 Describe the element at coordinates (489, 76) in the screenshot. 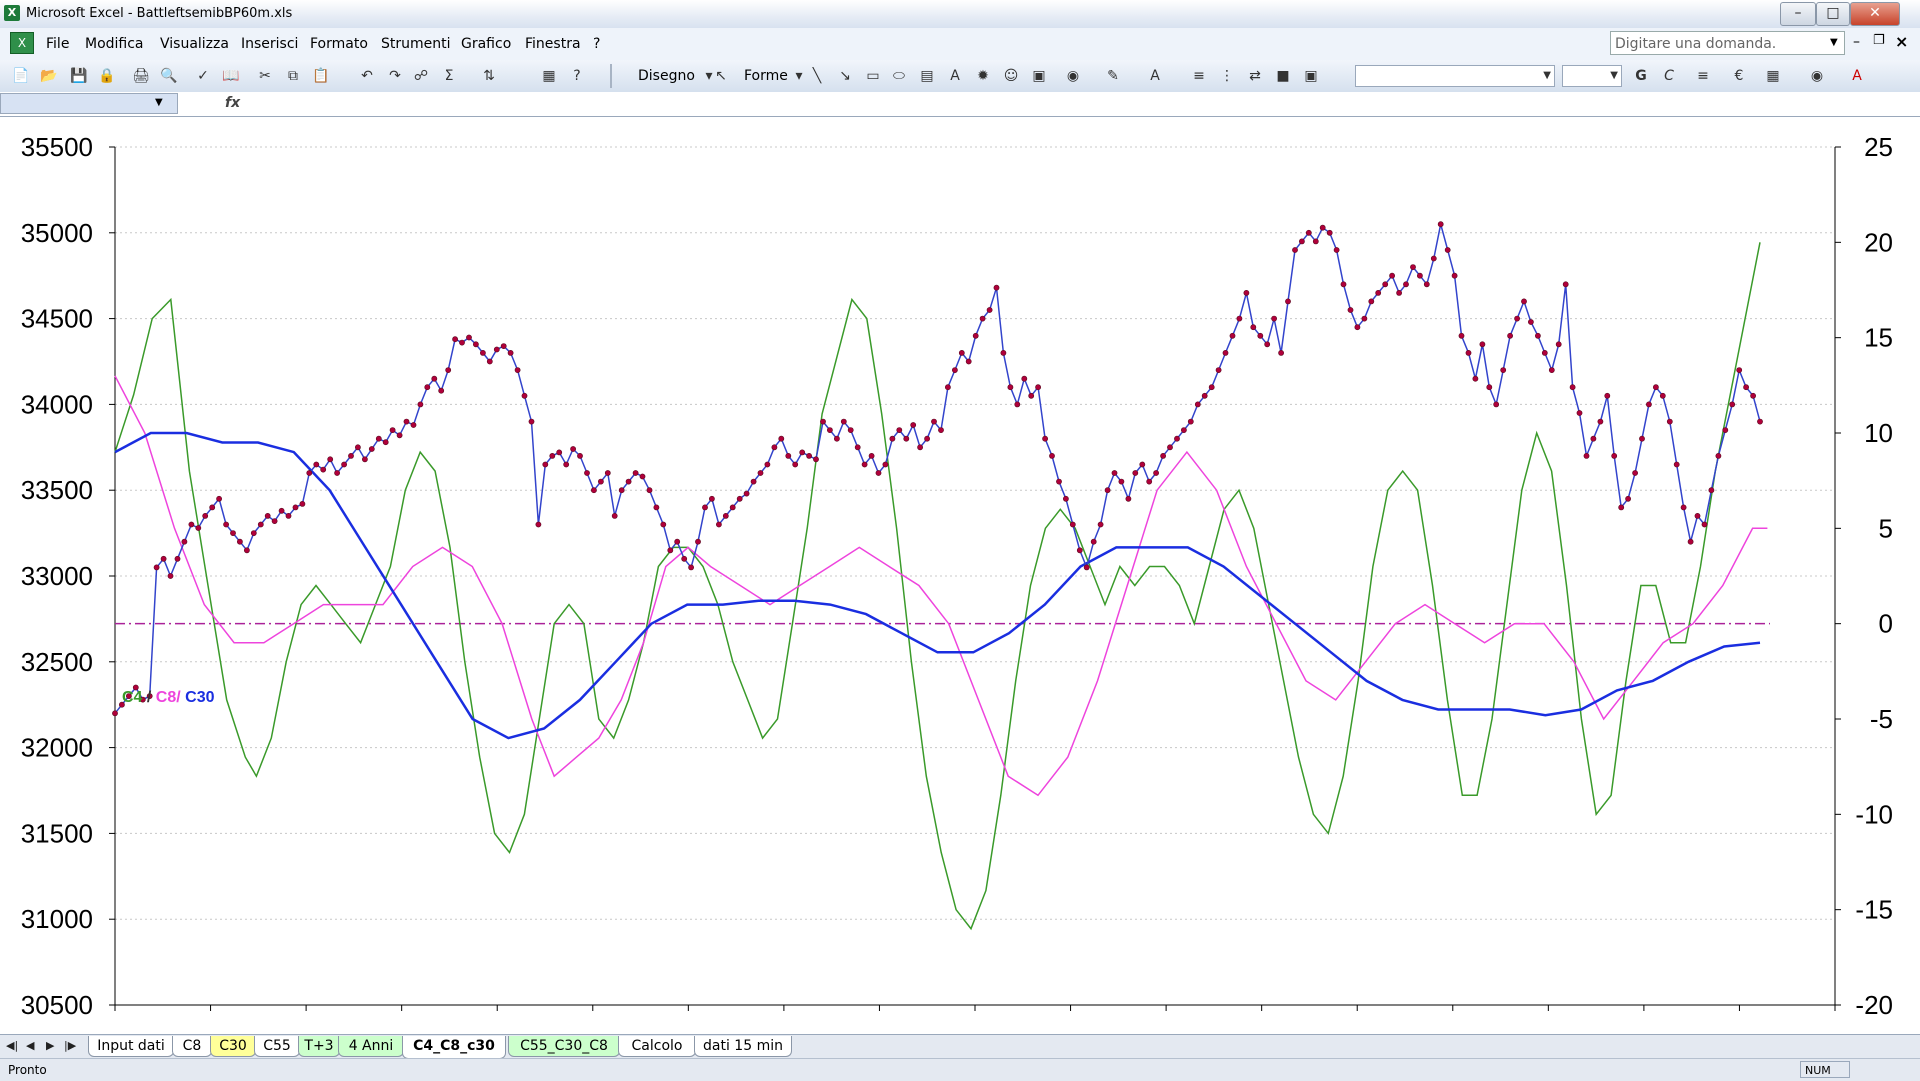

I see `sort-ascending-icon: ⇅` at that location.